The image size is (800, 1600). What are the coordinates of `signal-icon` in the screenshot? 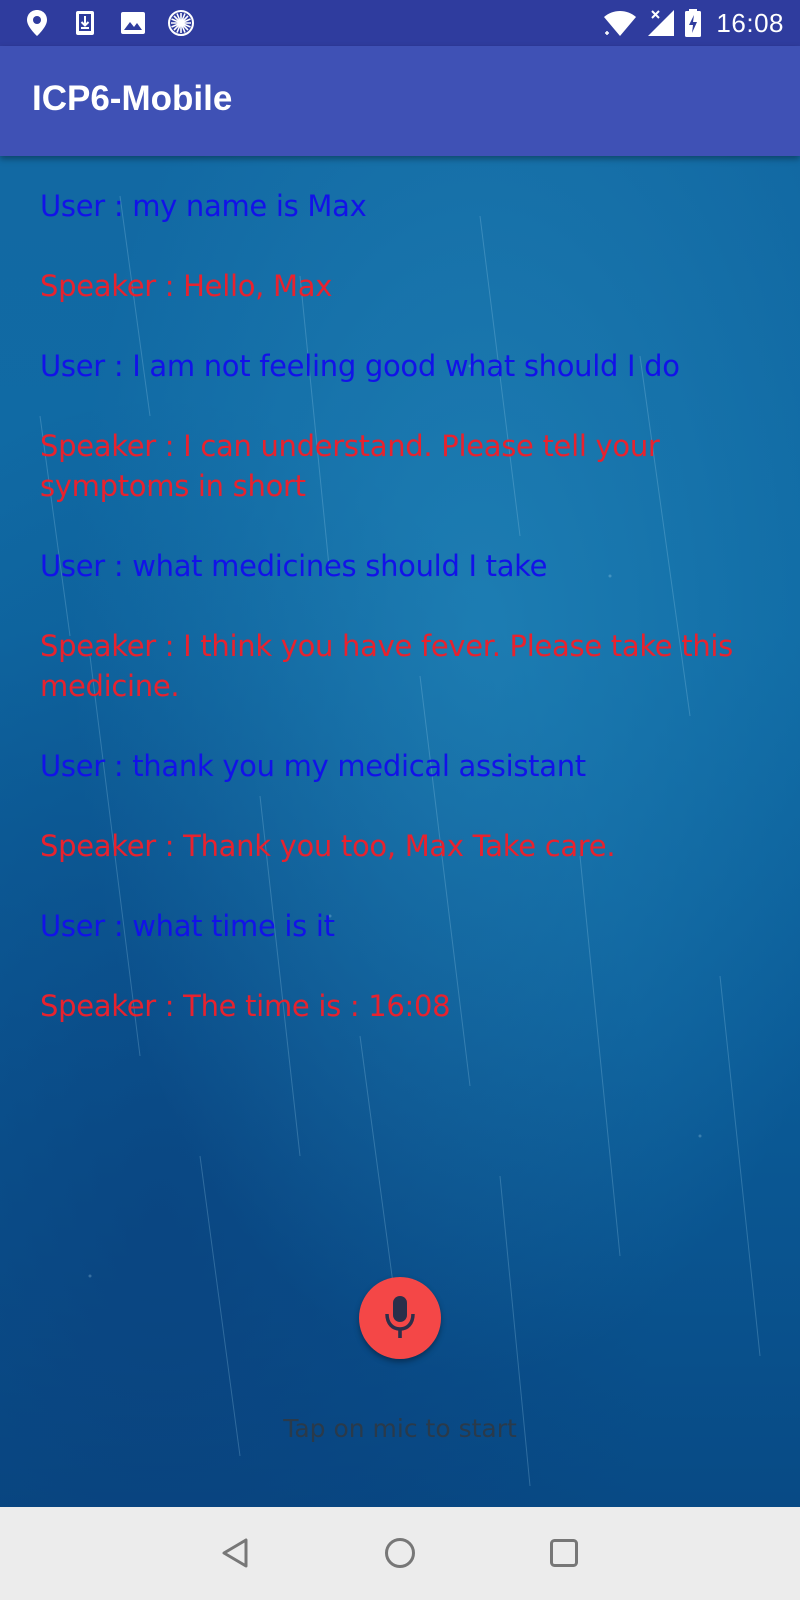 It's located at (661, 23).